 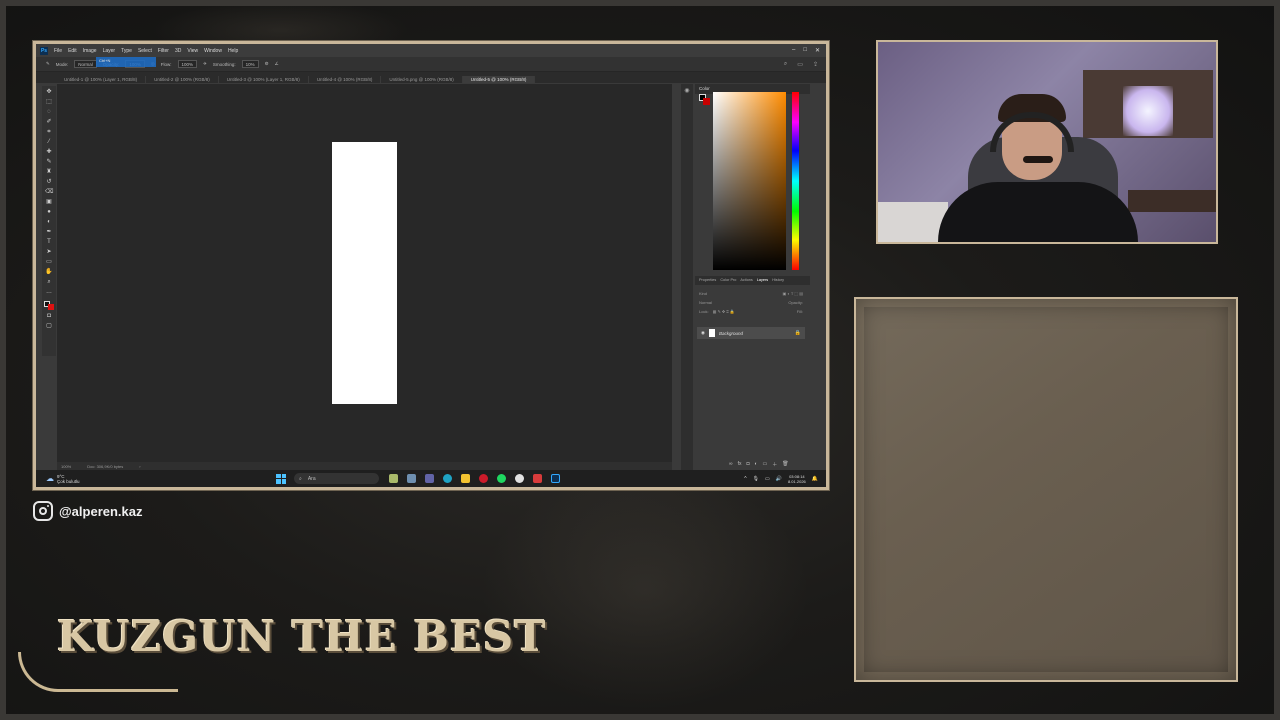 What do you see at coordinates (762, 280) in the screenshot?
I see `tab-layers: Layers` at bounding box center [762, 280].